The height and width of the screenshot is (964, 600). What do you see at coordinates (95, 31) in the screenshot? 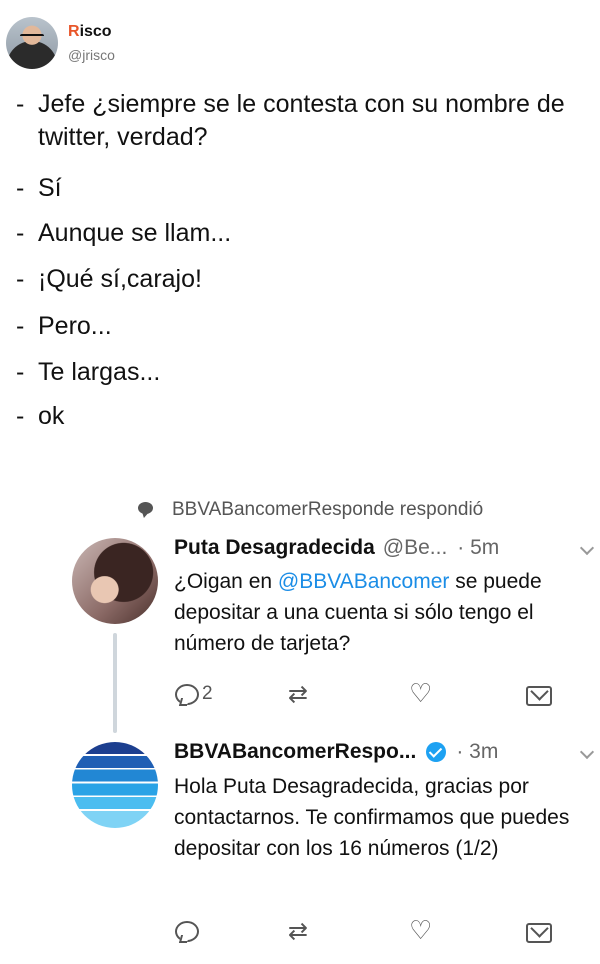
I see `author-name-rest: isco` at bounding box center [95, 31].